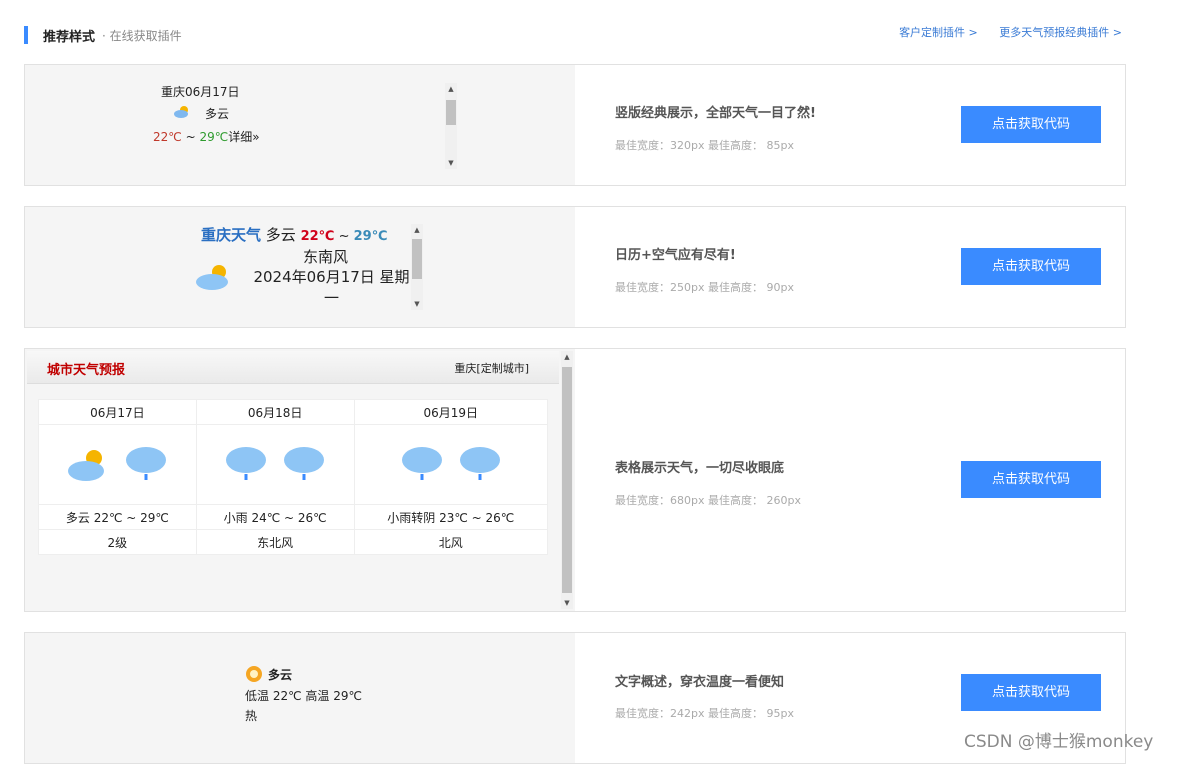  I want to click on forecast-wind: 北风, so click(450, 542).